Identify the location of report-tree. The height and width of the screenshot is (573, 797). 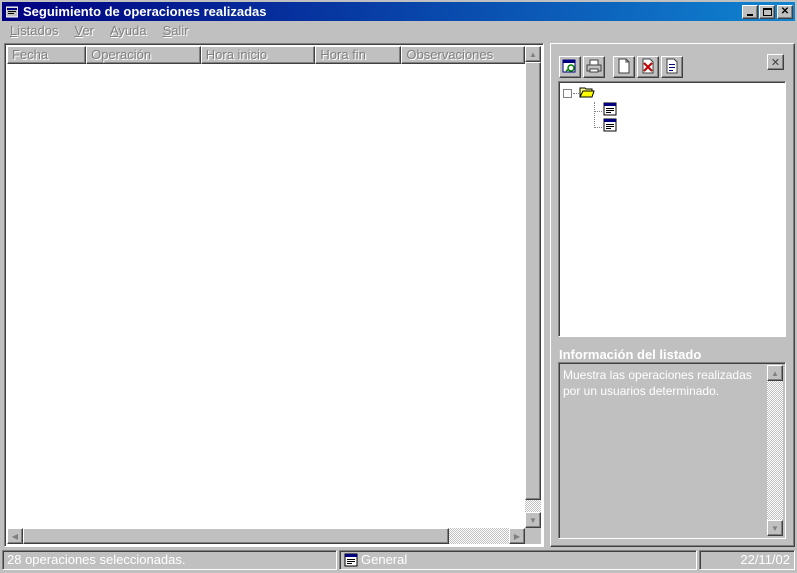
(672, 209).